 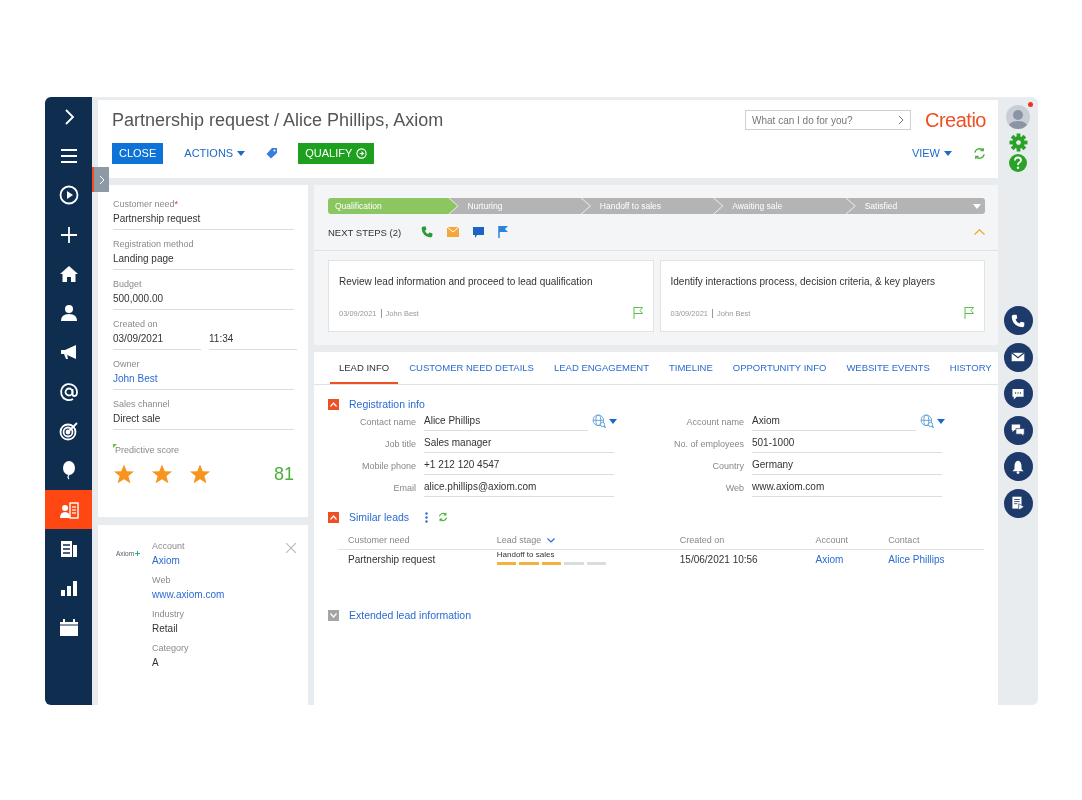 What do you see at coordinates (336, 153) in the screenshot?
I see `qualify-button: QUALIFY` at bounding box center [336, 153].